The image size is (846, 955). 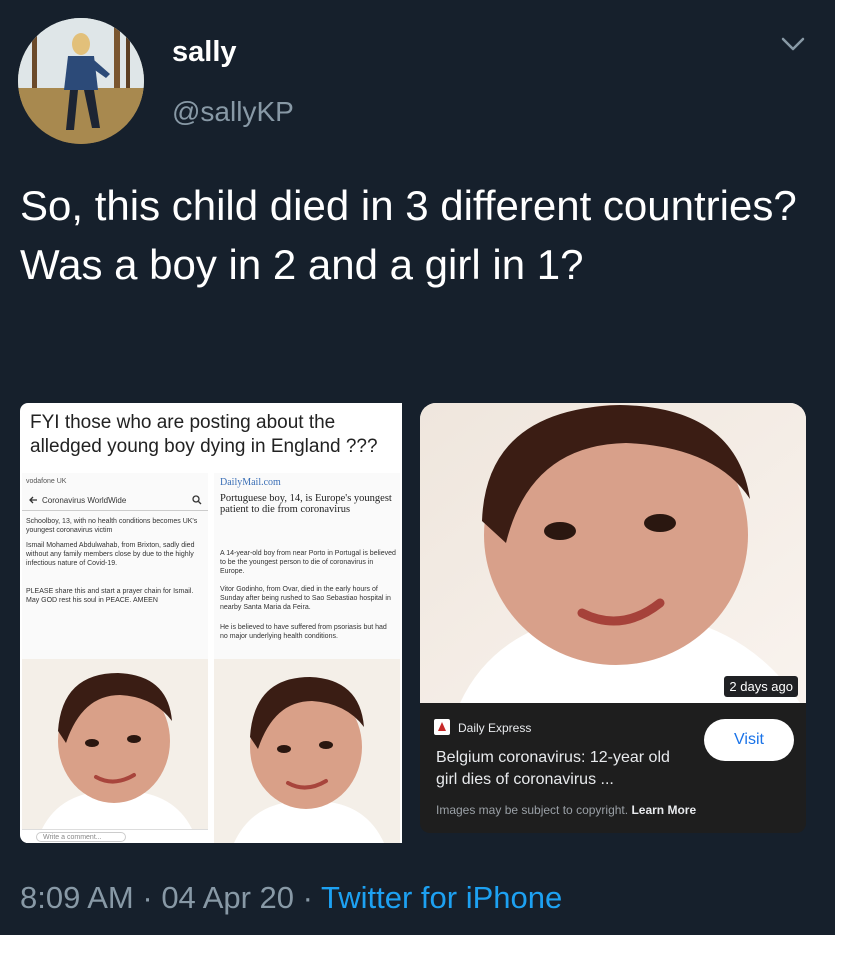 I want to click on daily-express-icon, so click(x=442, y=727).